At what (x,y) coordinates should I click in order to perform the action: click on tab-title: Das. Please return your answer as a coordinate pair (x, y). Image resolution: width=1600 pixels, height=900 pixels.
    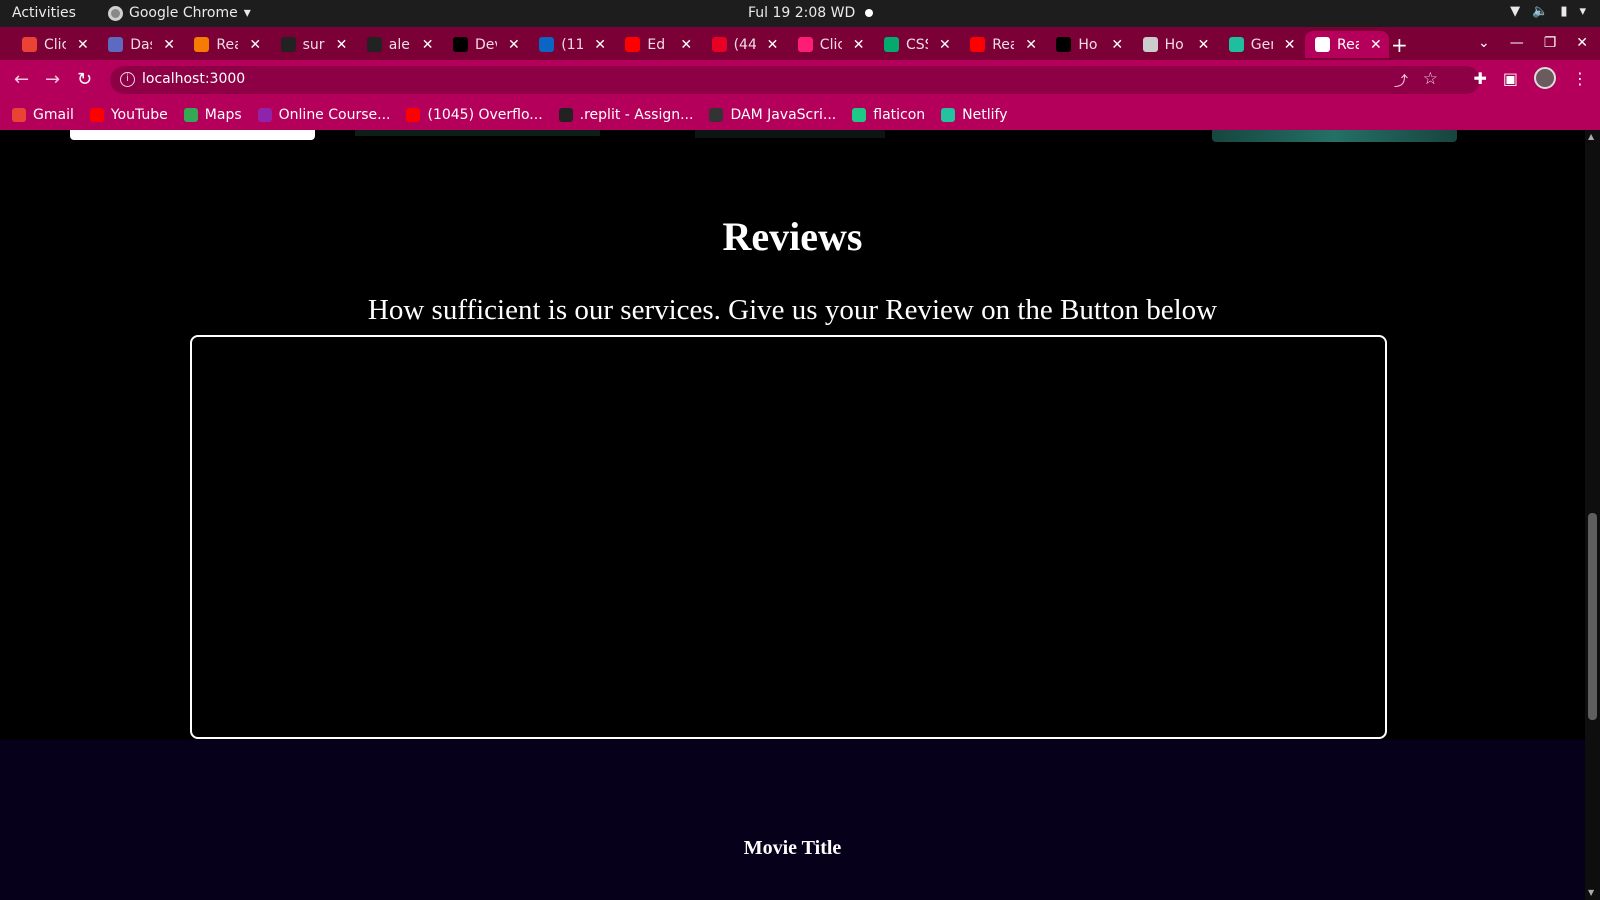
    Looking at the image, I should click on (141, 44).